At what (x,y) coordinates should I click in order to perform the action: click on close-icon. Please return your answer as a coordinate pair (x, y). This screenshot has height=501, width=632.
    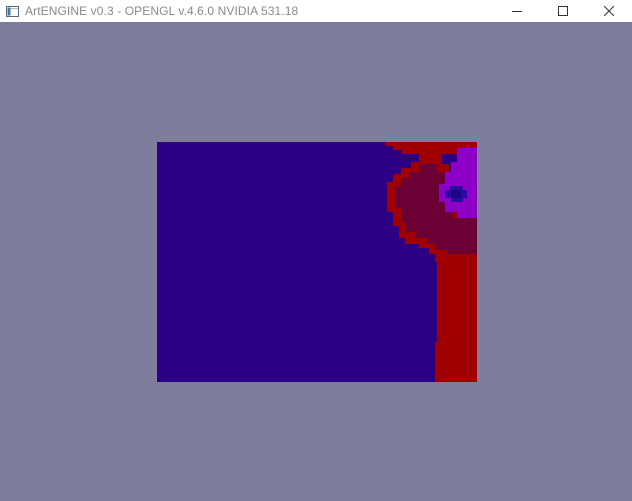
    Looking at the image, I should click on (609, 11).